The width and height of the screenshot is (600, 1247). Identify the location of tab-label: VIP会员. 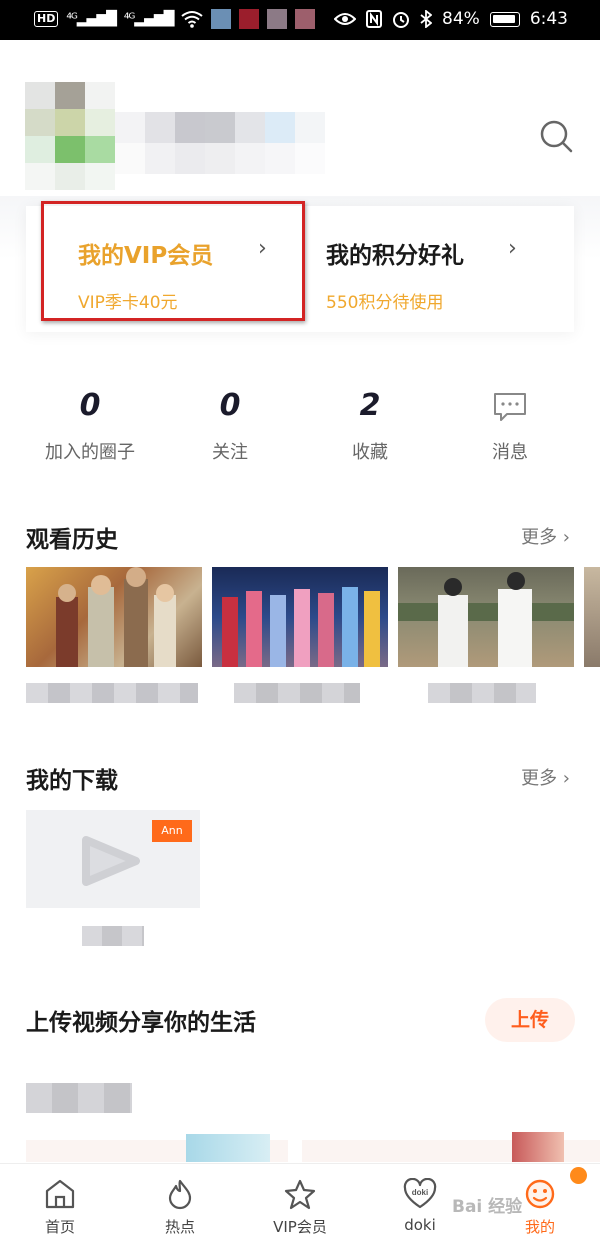
(300, 1227).